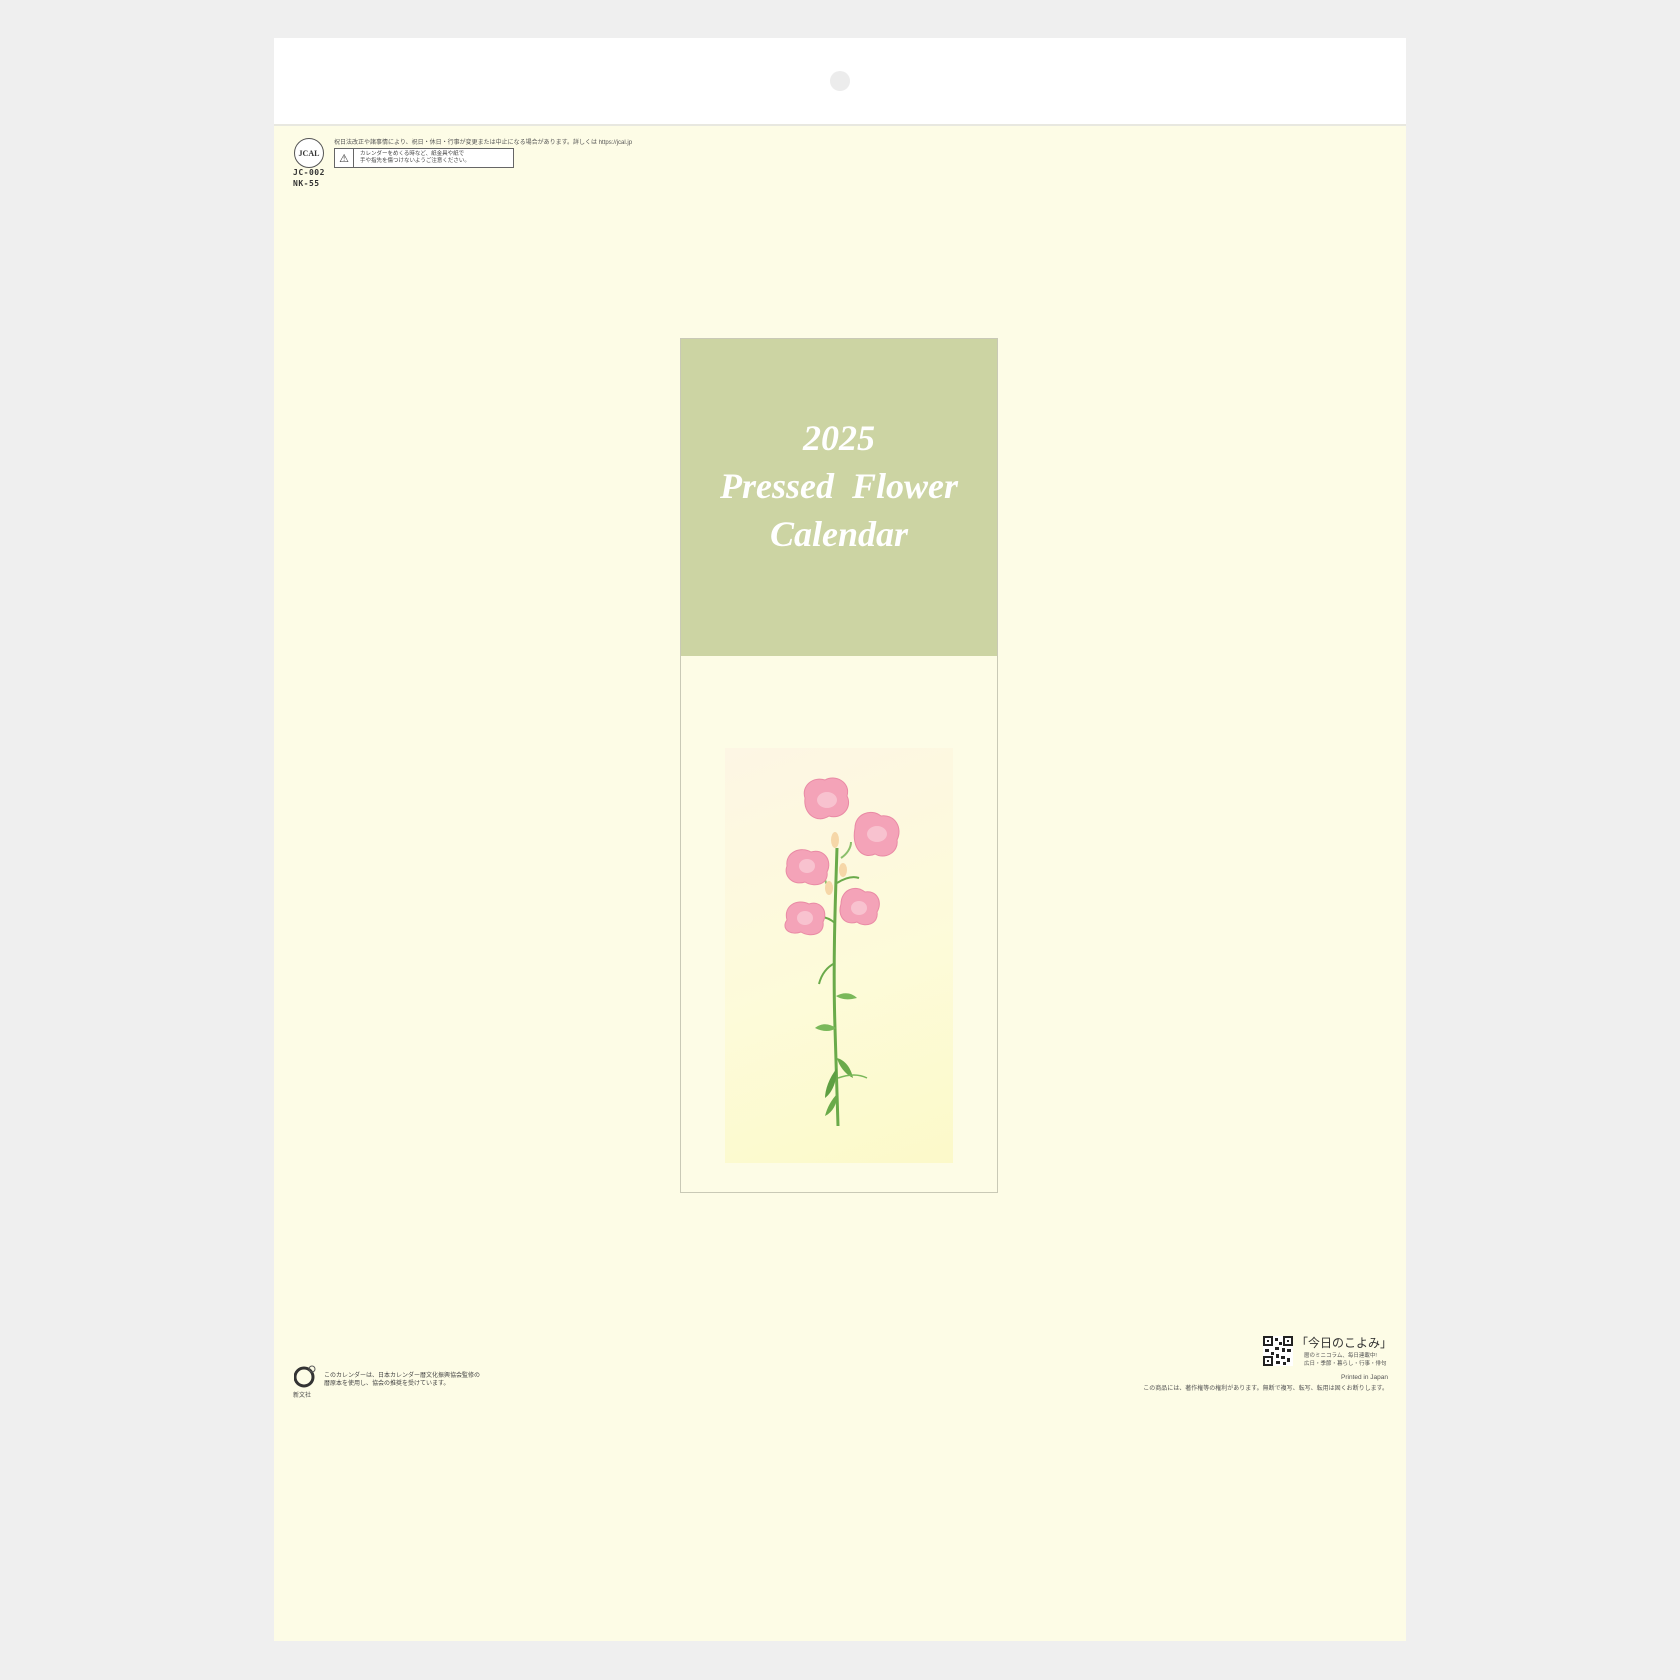  I want to click on warning-text: カレンダーをめくる時など、紙金具や紙で 手や指先を傷つけないようご注意ください。, so click(432, 158).